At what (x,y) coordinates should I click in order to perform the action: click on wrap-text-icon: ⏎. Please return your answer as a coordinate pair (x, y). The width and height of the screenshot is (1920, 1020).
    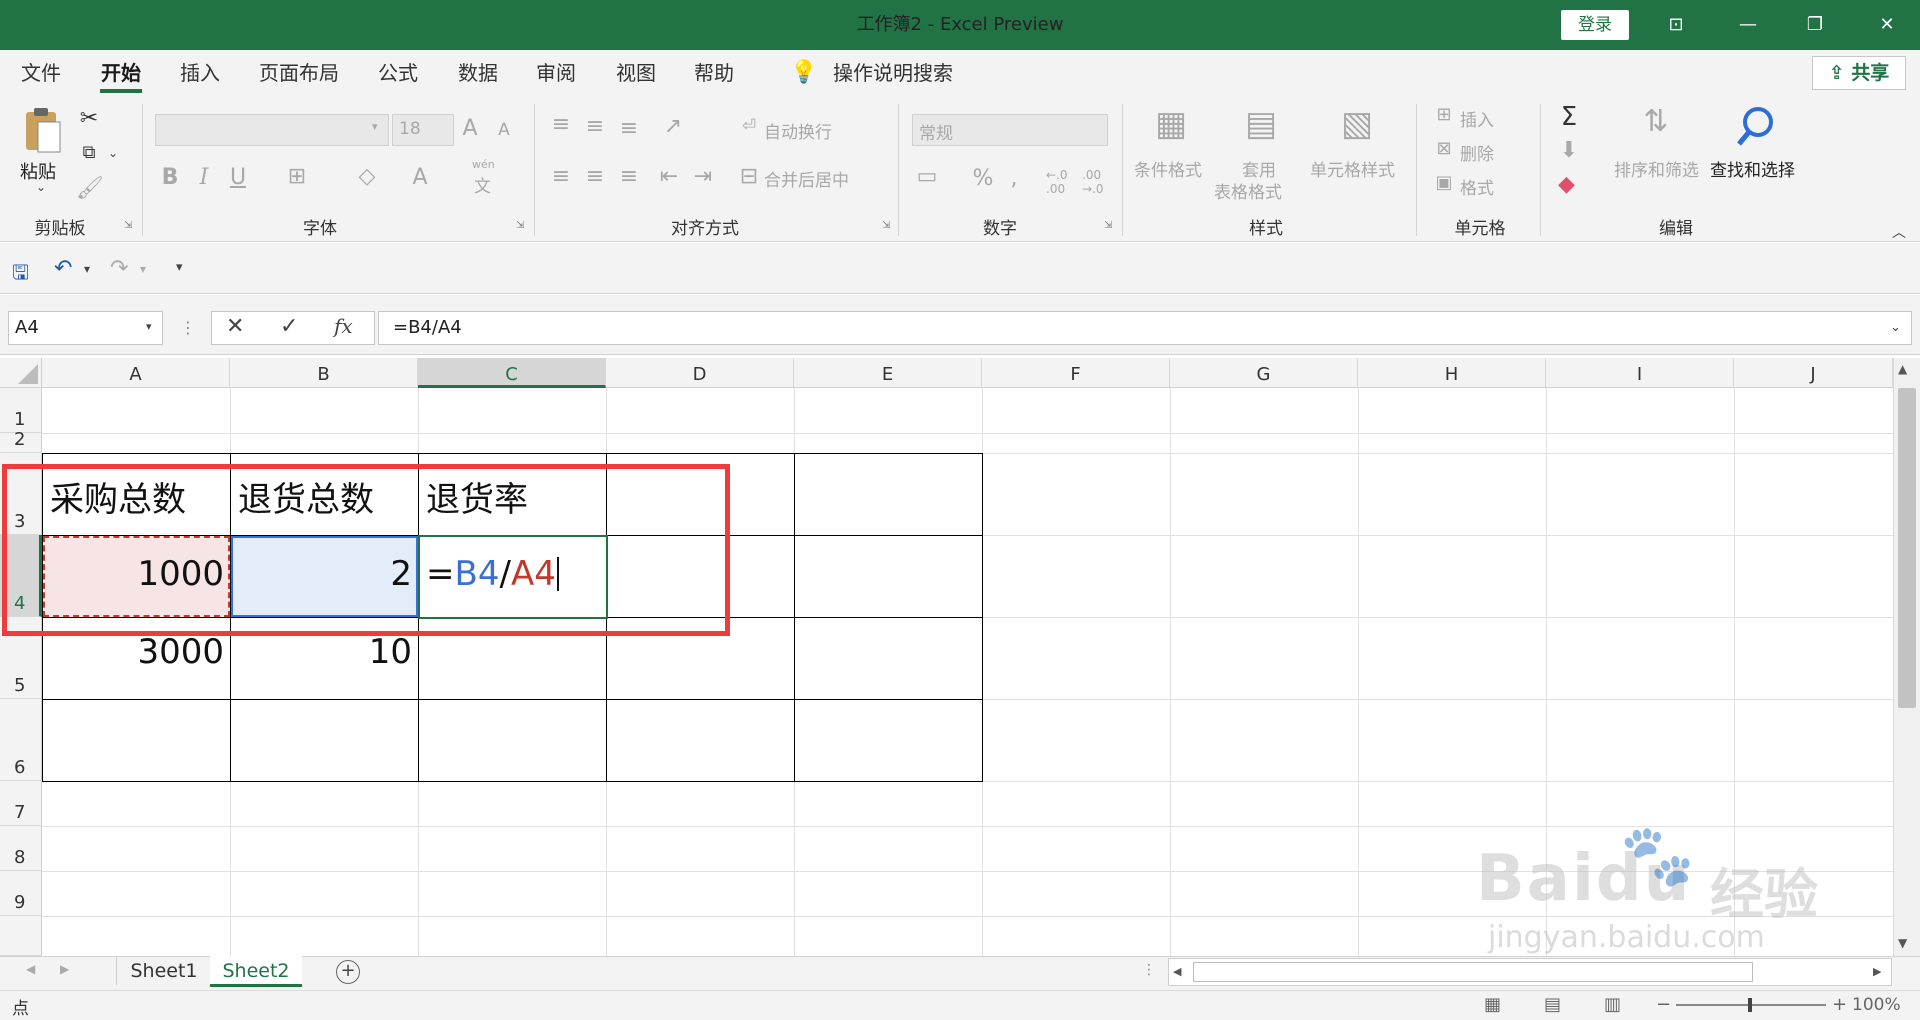
    Looking at the image, I should click on (749, 126).